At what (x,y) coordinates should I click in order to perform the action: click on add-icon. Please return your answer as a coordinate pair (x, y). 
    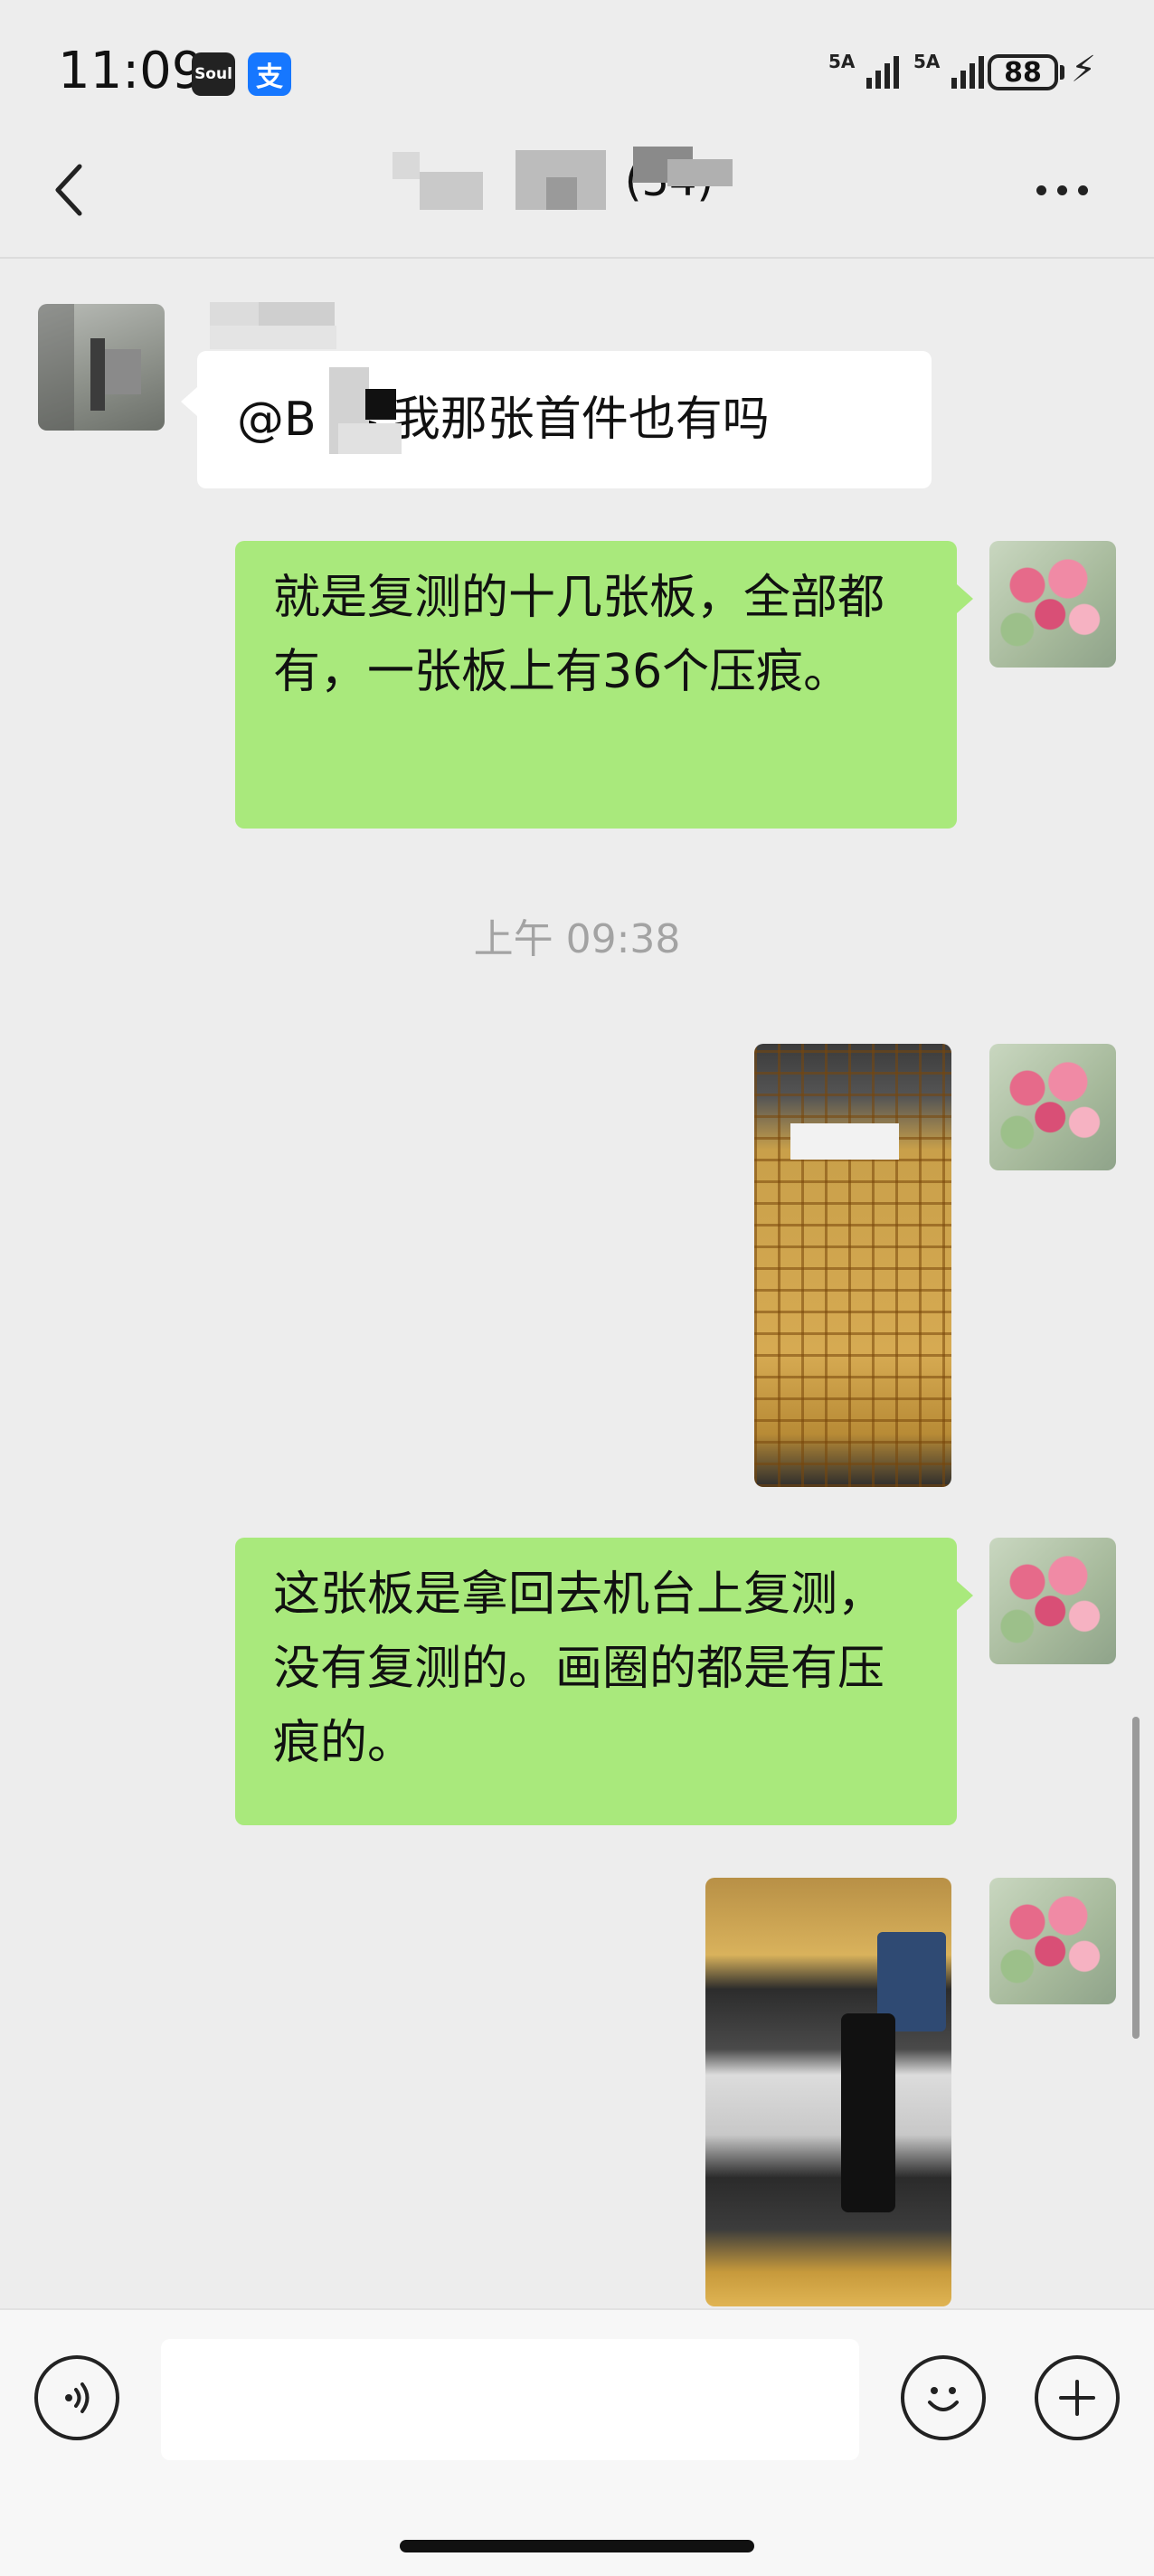
    Looking at the image, I should click on (1077, 2398).